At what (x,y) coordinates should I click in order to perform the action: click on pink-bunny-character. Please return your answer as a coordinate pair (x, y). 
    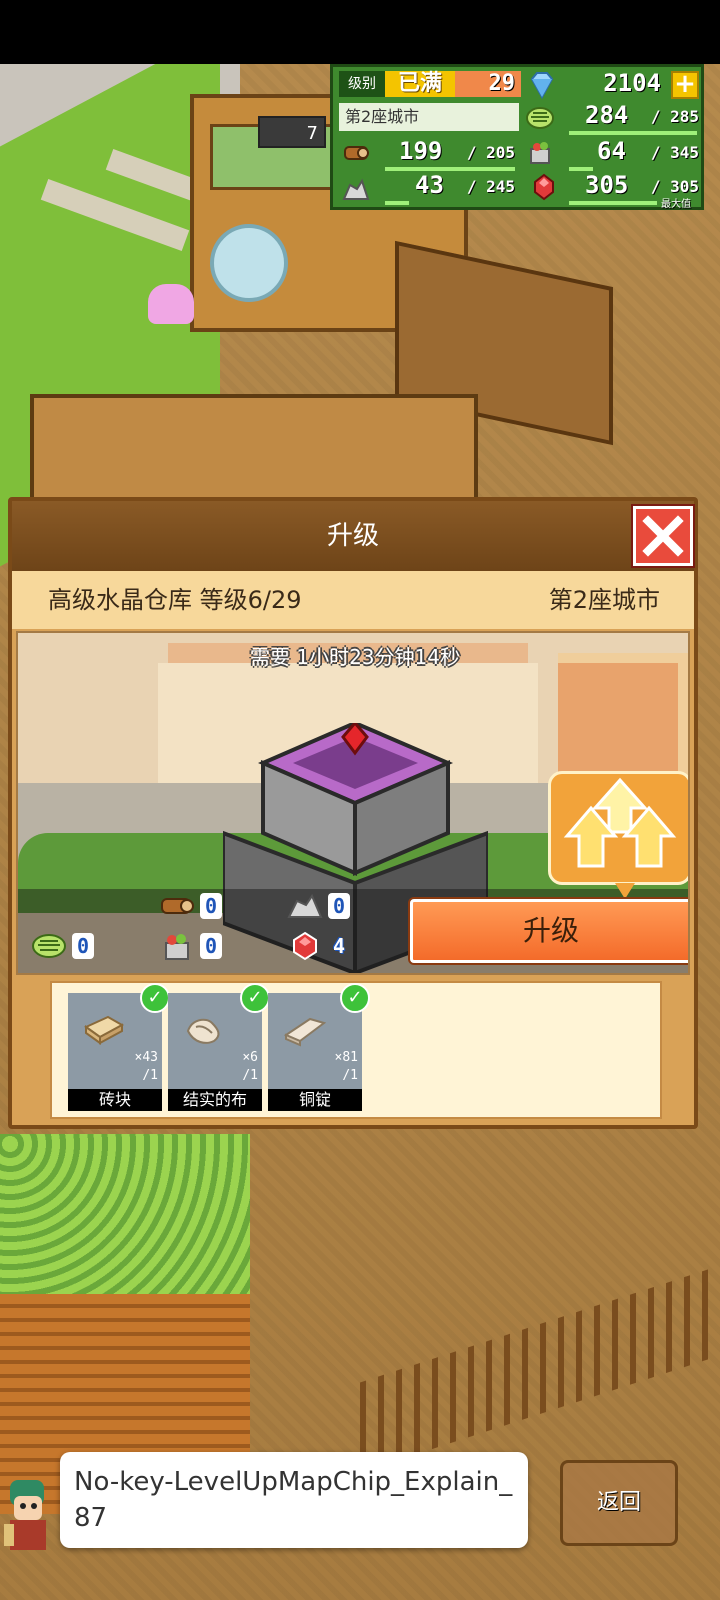
    Looking at the image, I should click on (171, 304).